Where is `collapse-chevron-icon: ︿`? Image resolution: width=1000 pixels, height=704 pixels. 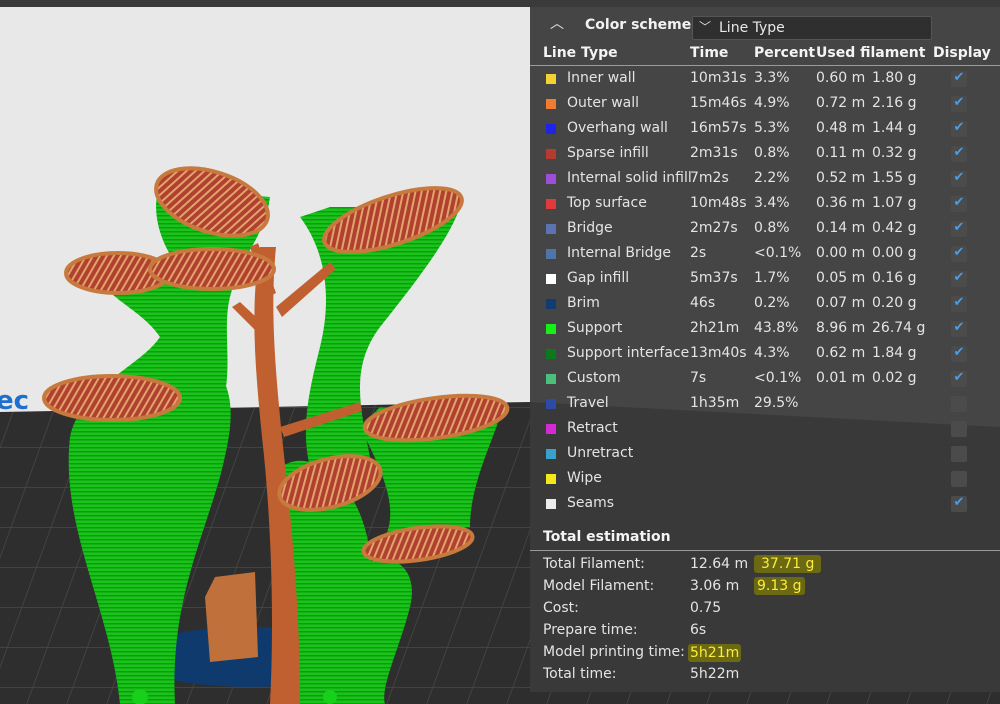
collapse-chevron-icon: ︿ is located at coordinates (557, 24).